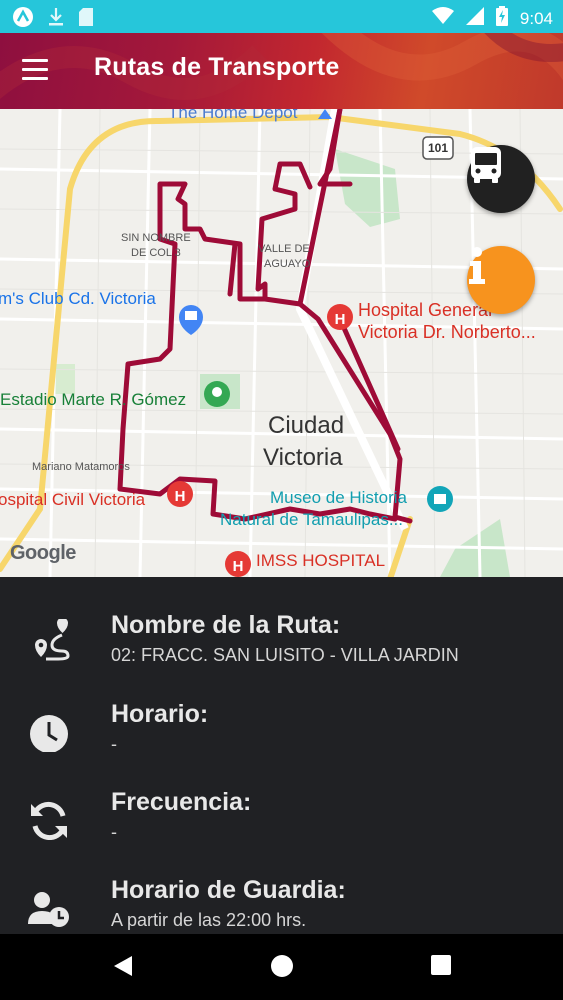 The width and height of the screenshot is (563, 1000). What do you see at coordinates (191, 320) in the screenshot?
I see `map-pin-sams-club` at bounding box center [191, 320].